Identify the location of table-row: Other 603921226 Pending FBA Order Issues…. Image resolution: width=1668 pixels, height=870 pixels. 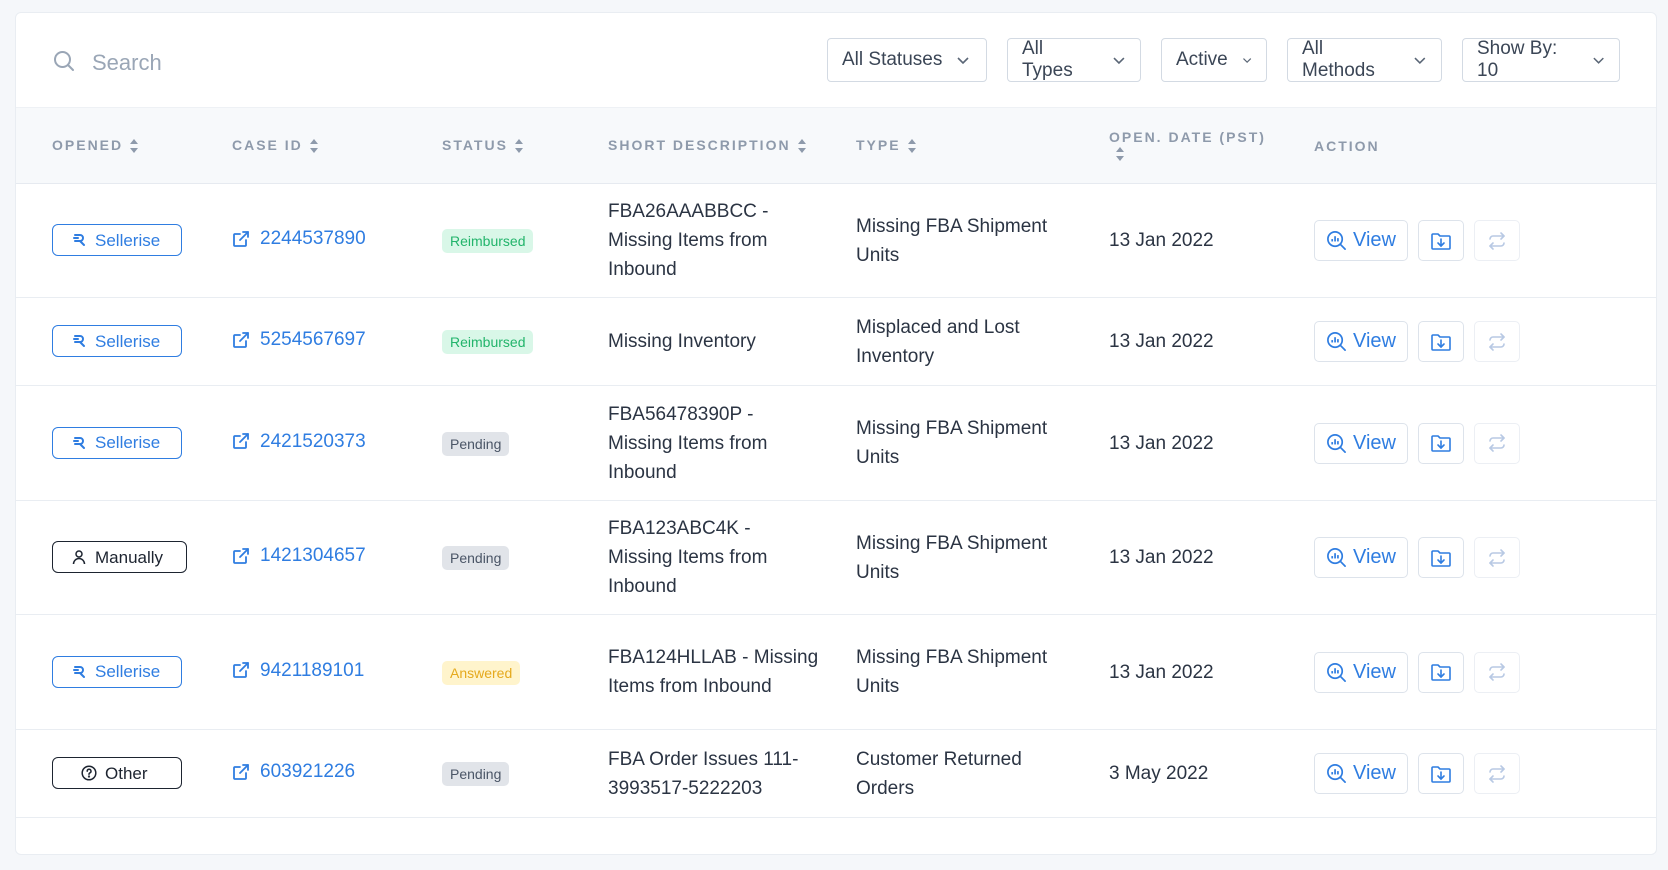
(836, 774).